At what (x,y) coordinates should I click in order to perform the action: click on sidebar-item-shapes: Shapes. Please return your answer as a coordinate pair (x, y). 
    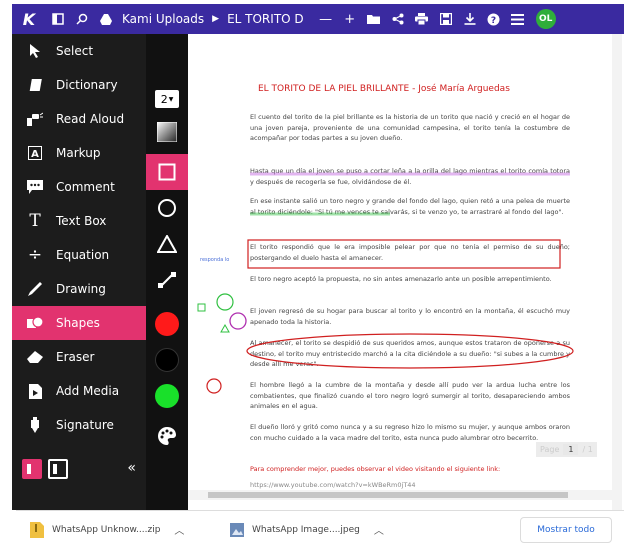
    Looking at the image, I should click on (79, 323).